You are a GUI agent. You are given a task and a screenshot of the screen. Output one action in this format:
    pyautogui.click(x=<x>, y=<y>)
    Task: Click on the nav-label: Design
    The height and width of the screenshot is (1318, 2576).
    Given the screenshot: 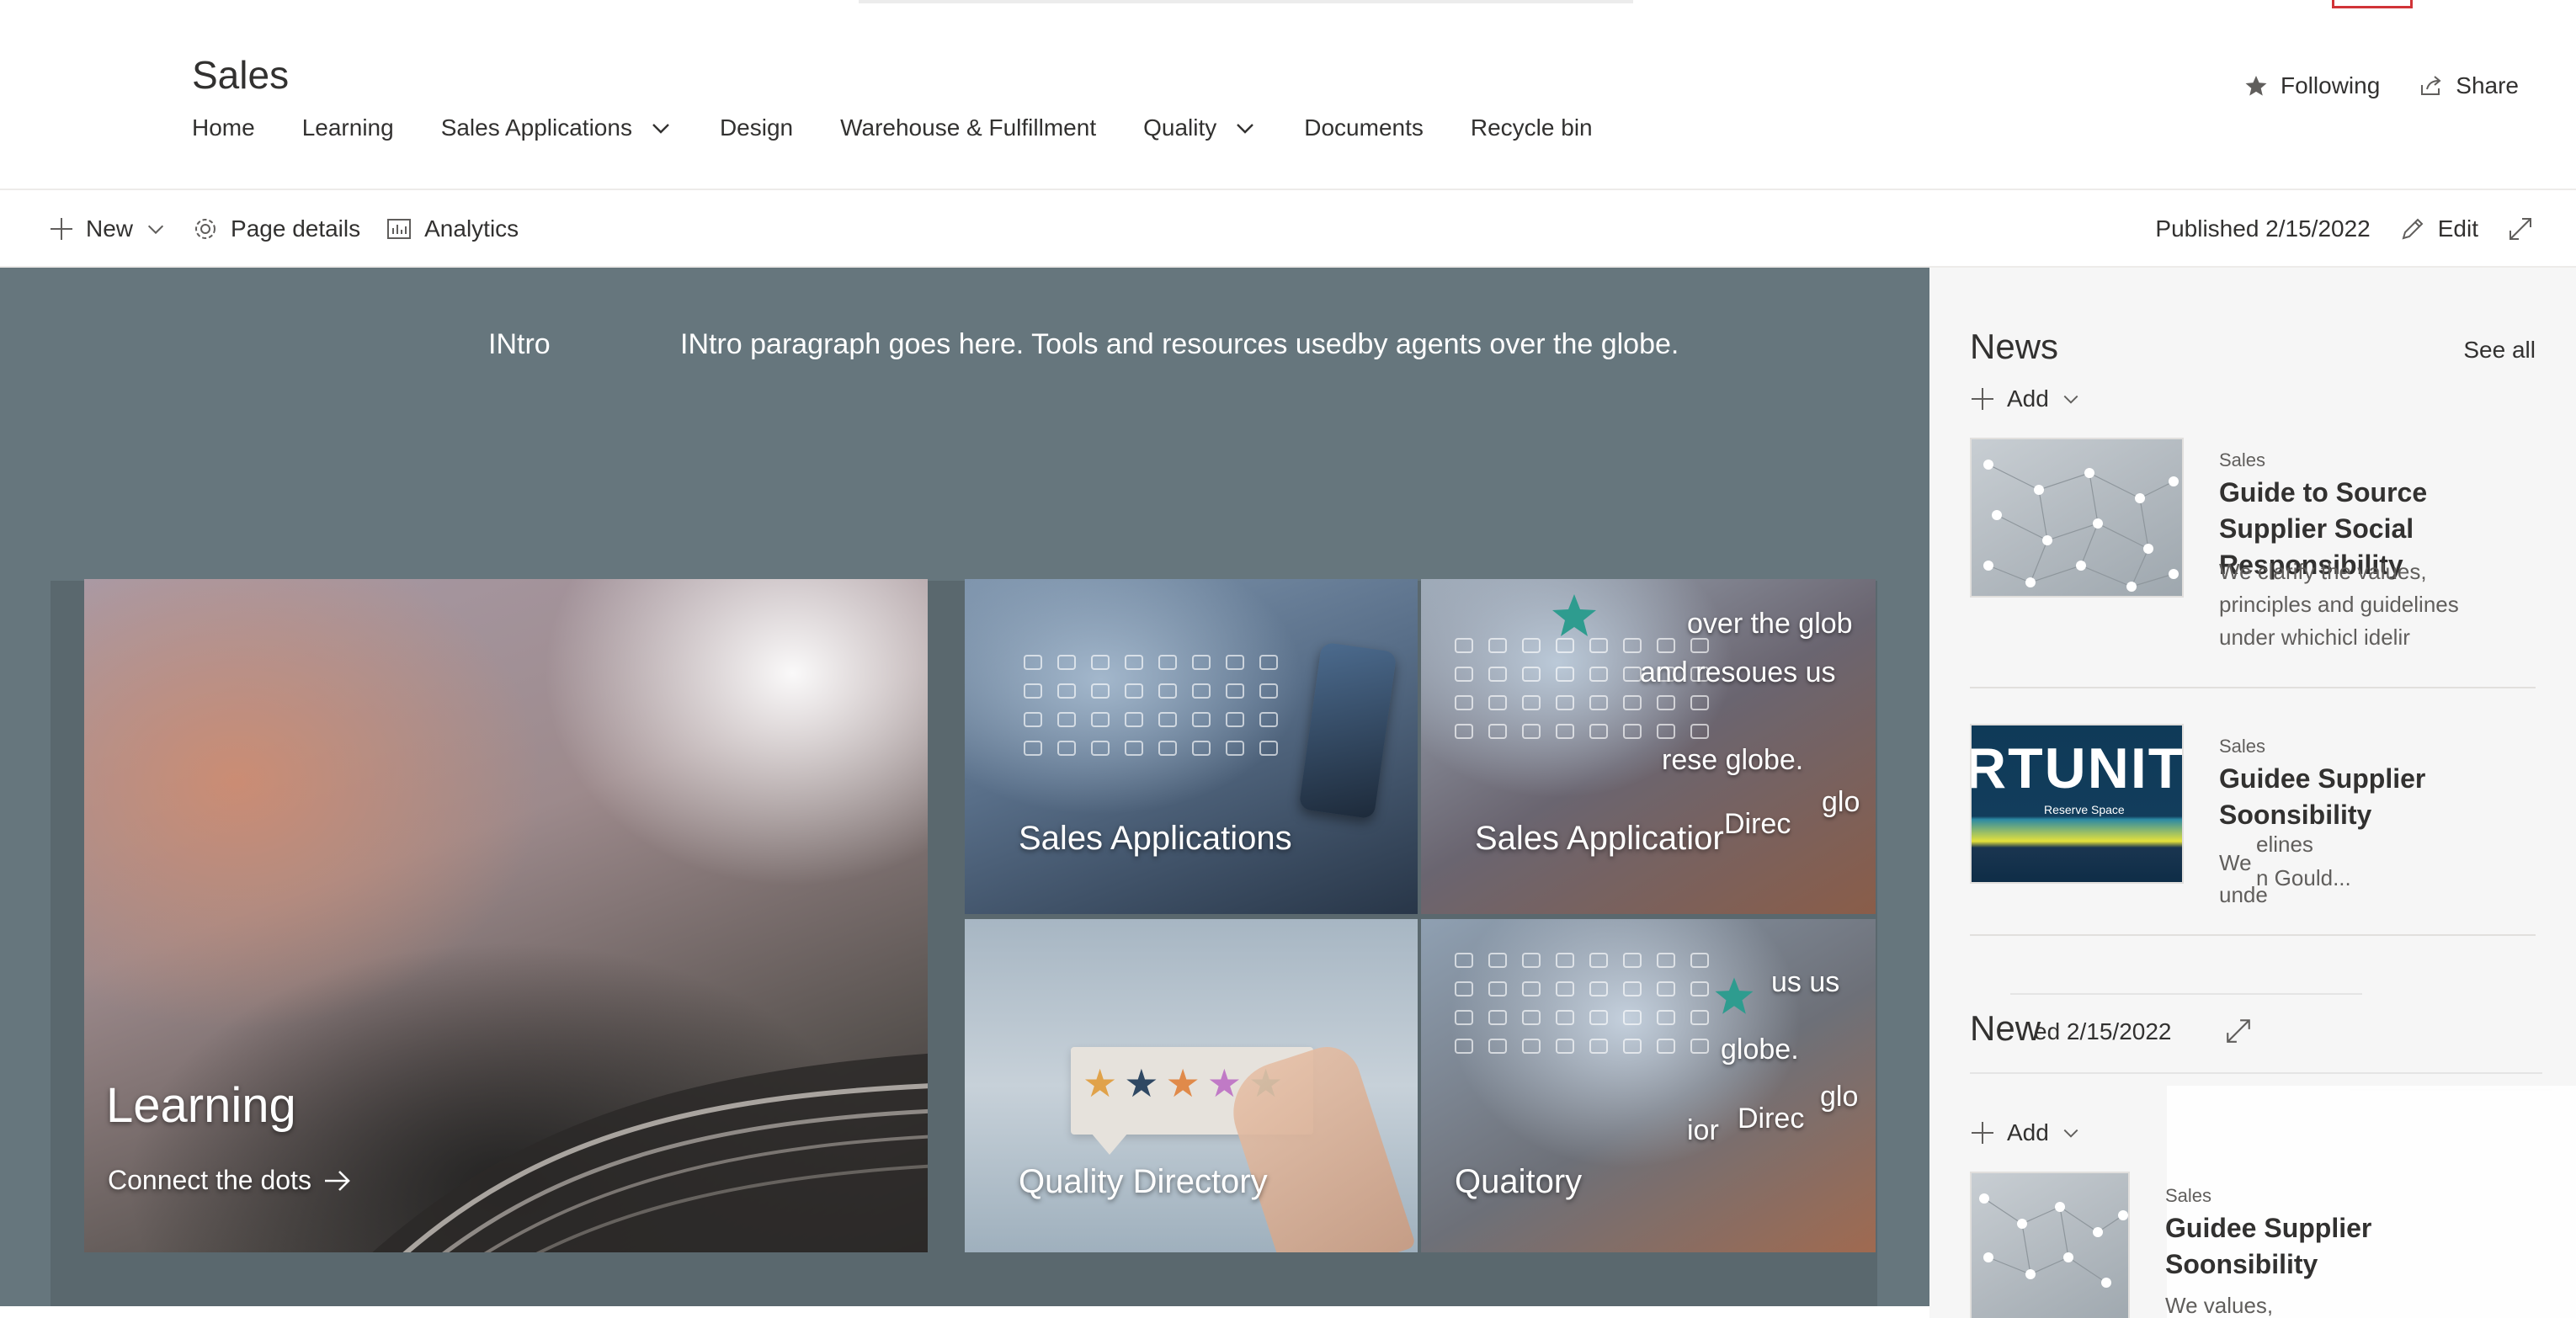 What is the action you would take?
    pyautogui.click(x=756, y=127)
    